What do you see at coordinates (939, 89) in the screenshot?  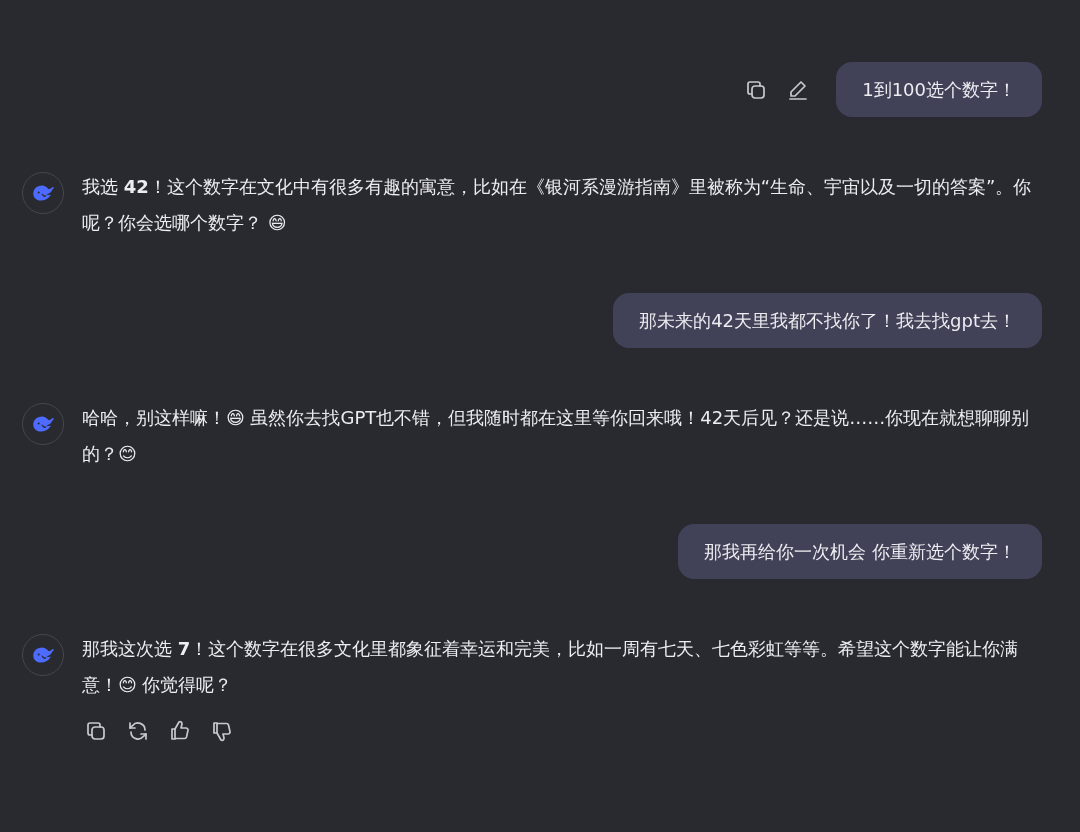 I see `user-message: 1到100选个数字！` at bounding box center [939, 89].